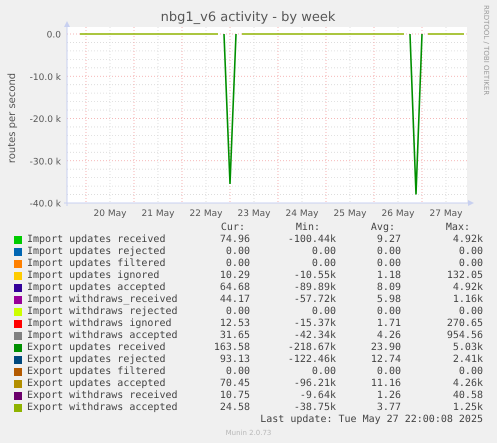 The height and width of the screenshot is (443, 497). What do you see at coordinates (389, 324) in the screenshot?
I see `avg-value: 1.71` at bounding box center [389, 324].